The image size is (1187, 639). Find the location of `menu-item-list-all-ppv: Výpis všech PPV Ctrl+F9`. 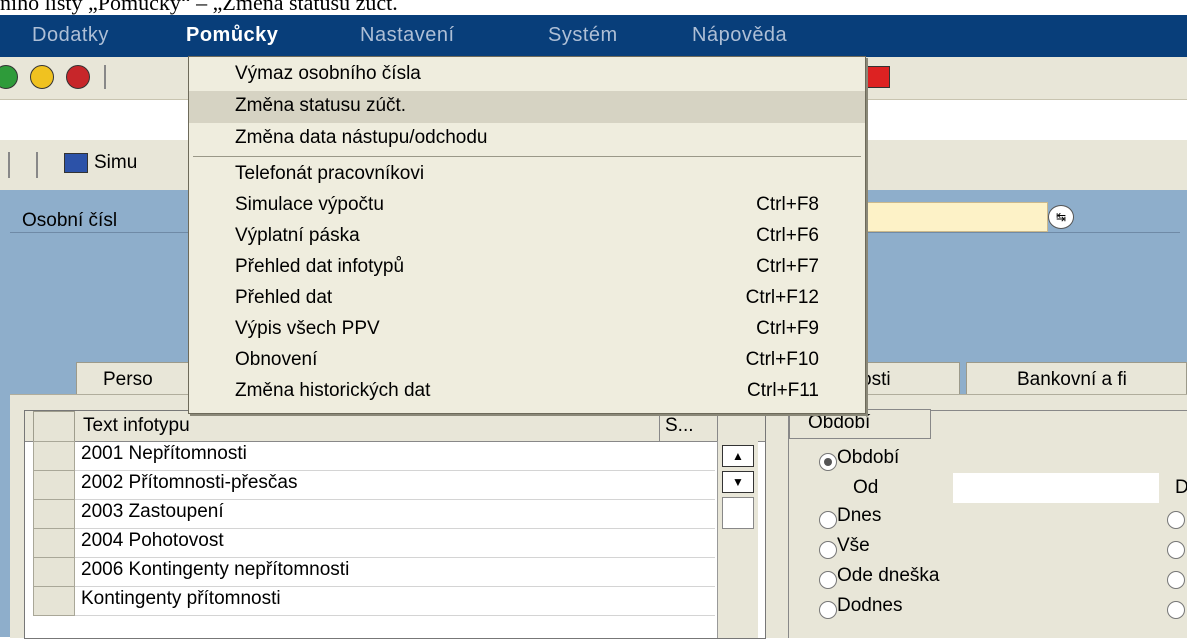

menu-item-list-all-ppv: Výpis všech PPV Ctrl+F9 is located at coordinates (527, 330).